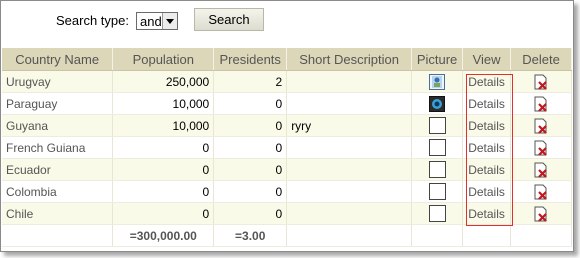 This screenshot has height=258, width=580. What do you see at coordinates (58, 125) in the screenshot?
I see `cell-country: Guyana` at bounding box center [58, 125].